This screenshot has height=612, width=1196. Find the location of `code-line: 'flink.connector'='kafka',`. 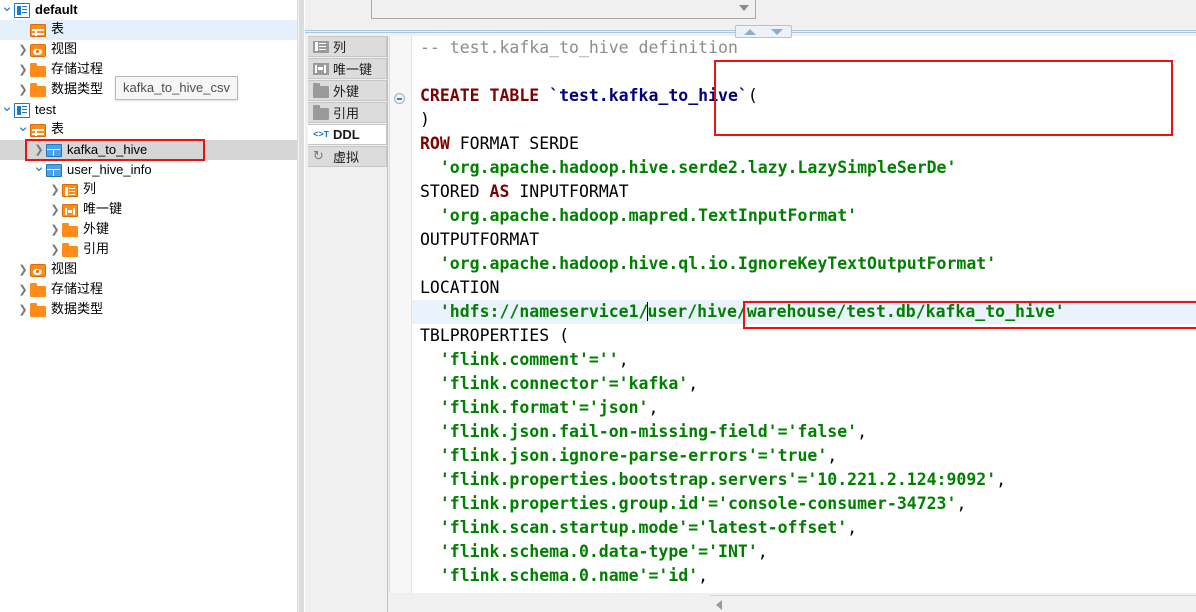

code-line: 'flink.connector'='kafka', is located at coordinates (804, 384).